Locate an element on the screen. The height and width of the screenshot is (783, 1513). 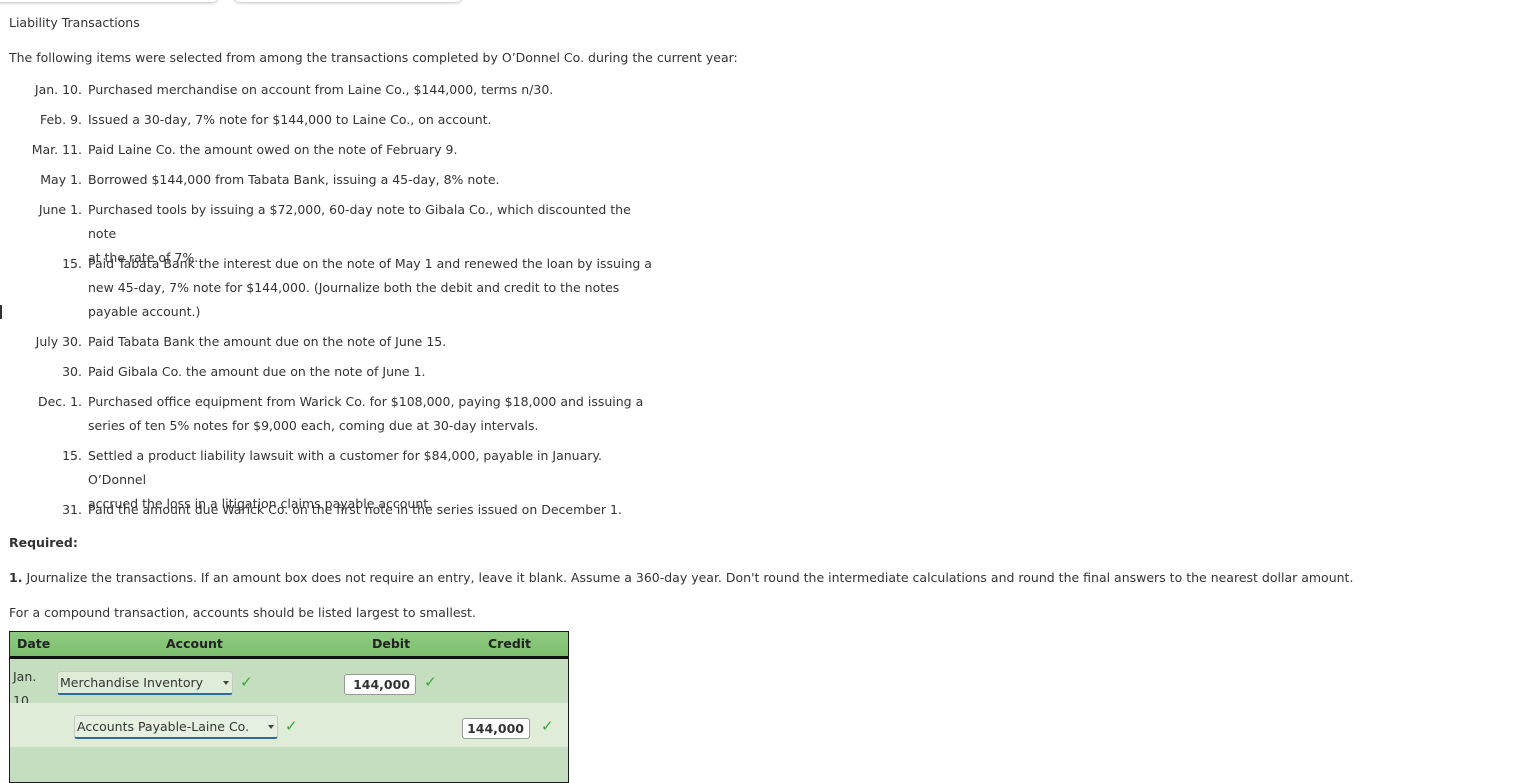
credit-input: 144,000 is located at coordinates (496, 728).